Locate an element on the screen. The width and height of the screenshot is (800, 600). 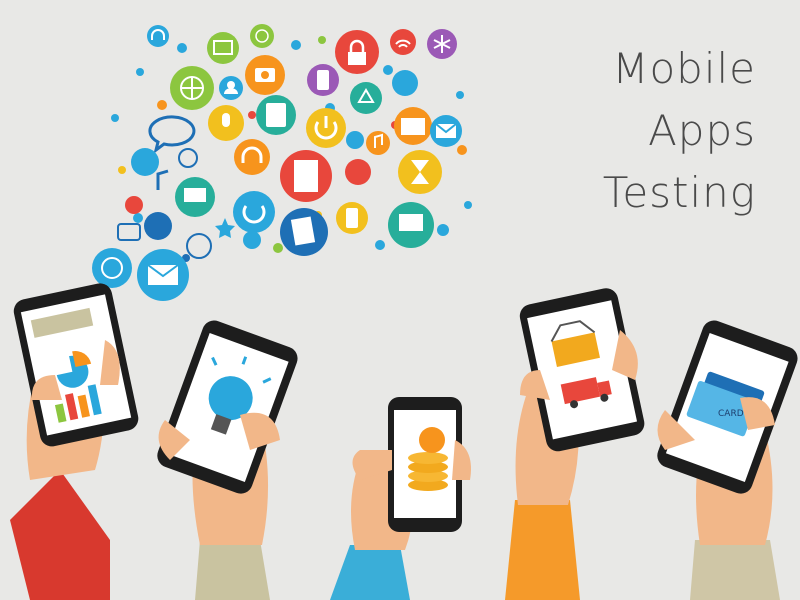
at-icon is located at coordinates (188, 158).